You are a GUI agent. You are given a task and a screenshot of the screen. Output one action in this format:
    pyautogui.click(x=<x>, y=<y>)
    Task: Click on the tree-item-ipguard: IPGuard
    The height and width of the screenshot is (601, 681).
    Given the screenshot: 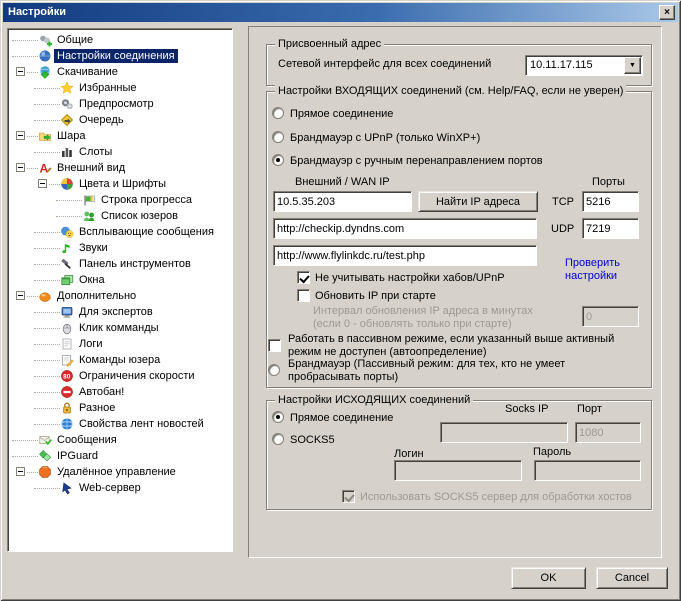 What is the action you would take?
    pyautogui.click(x=120, y=456)
    